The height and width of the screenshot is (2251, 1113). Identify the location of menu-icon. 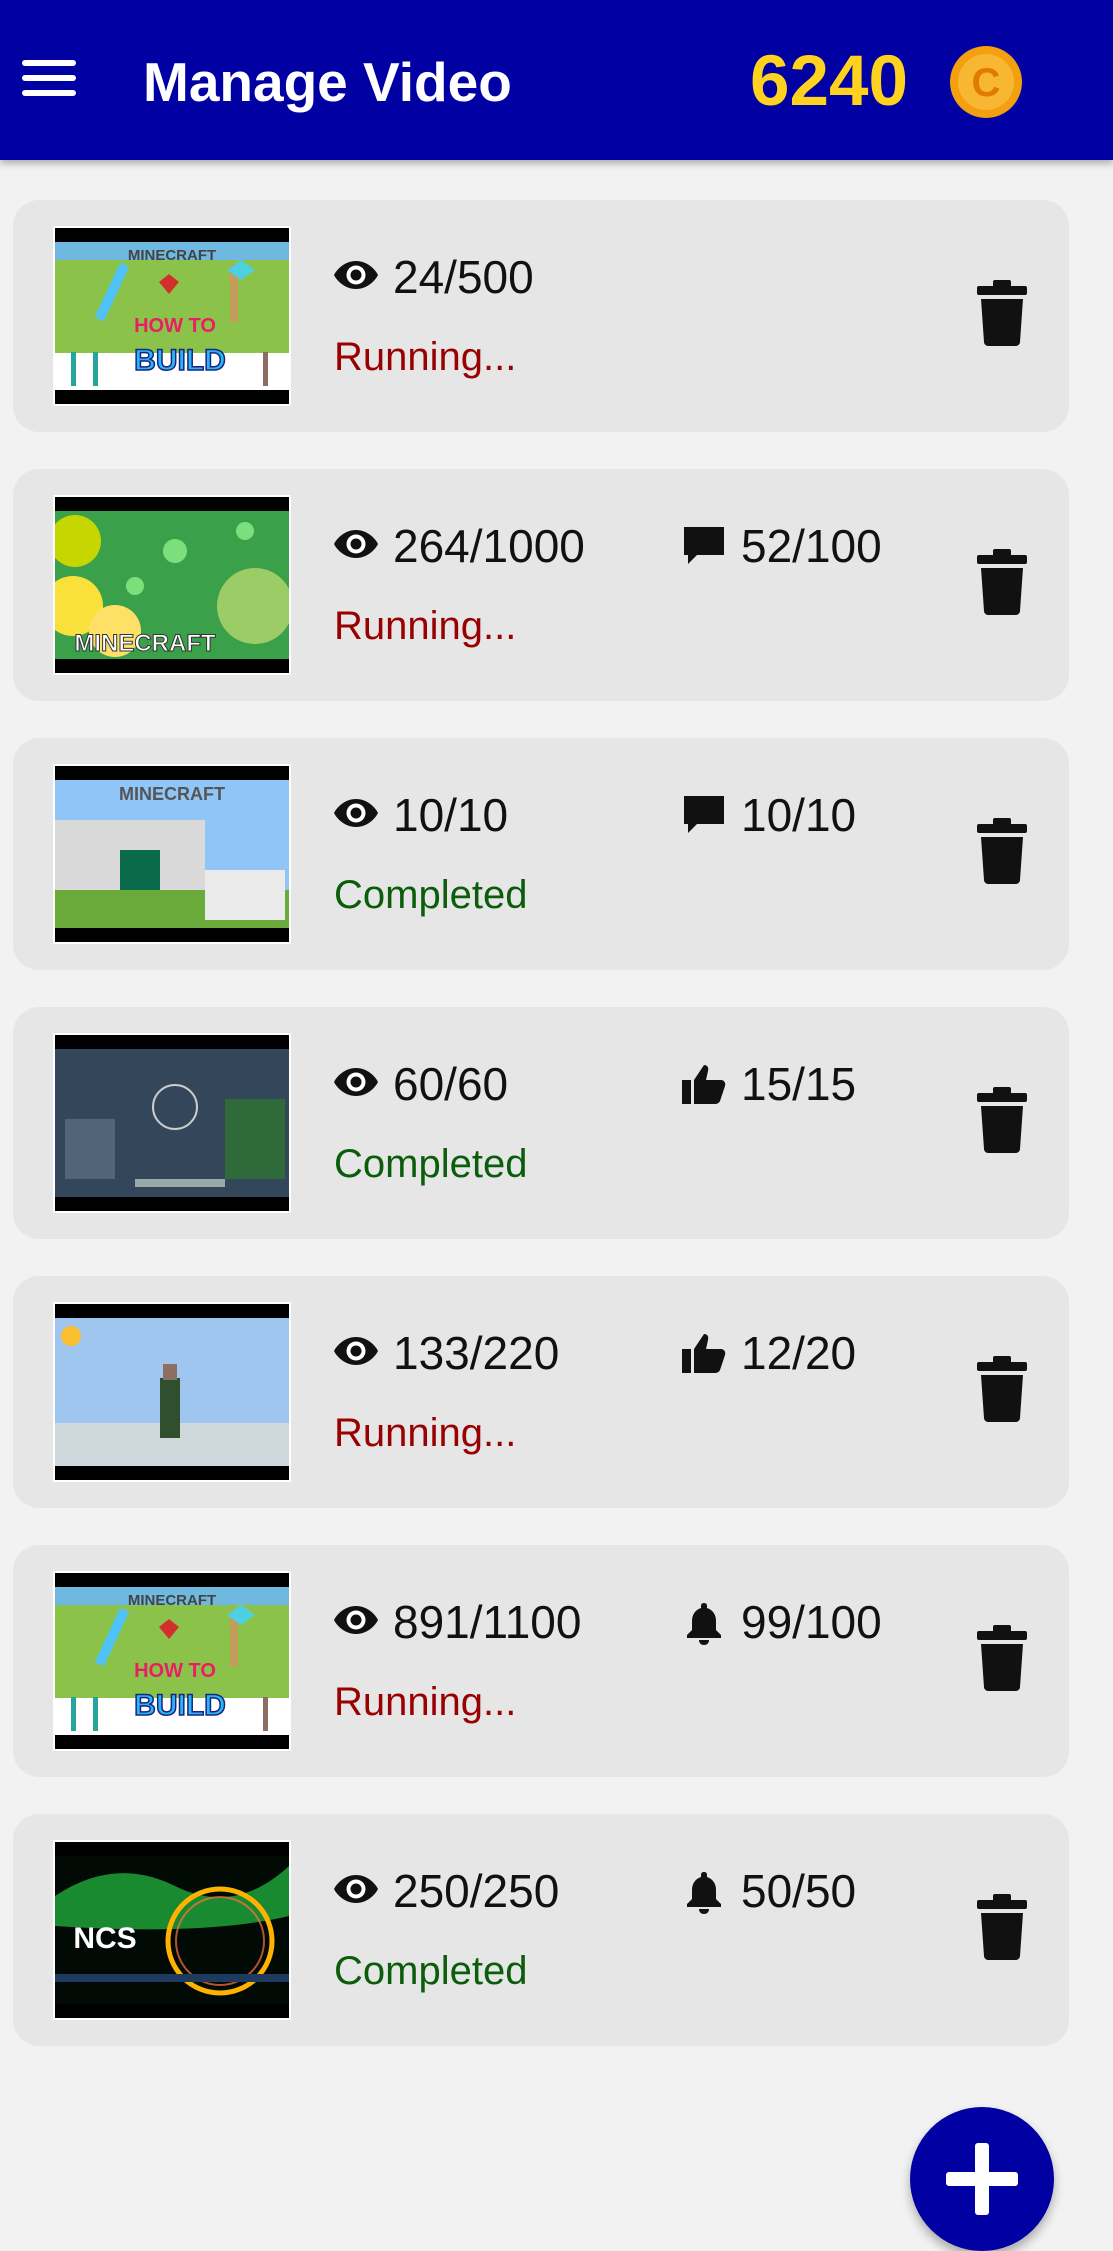
(50, 78).